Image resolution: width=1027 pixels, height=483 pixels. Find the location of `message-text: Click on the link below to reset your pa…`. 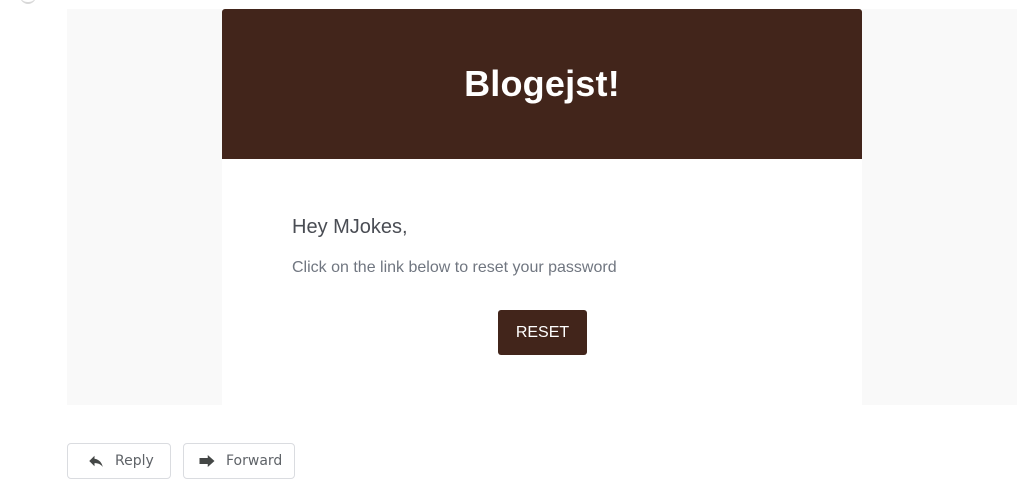

message-text: Click on the link below to reset your pa… is located at coordinates (454, 267).